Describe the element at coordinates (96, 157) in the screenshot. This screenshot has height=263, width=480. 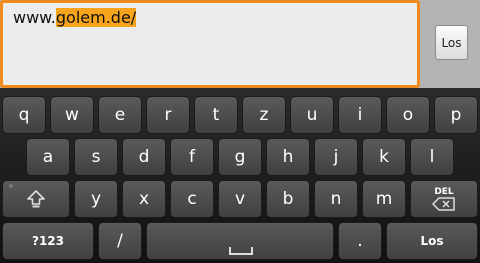
I see `key-s: s` at that location.